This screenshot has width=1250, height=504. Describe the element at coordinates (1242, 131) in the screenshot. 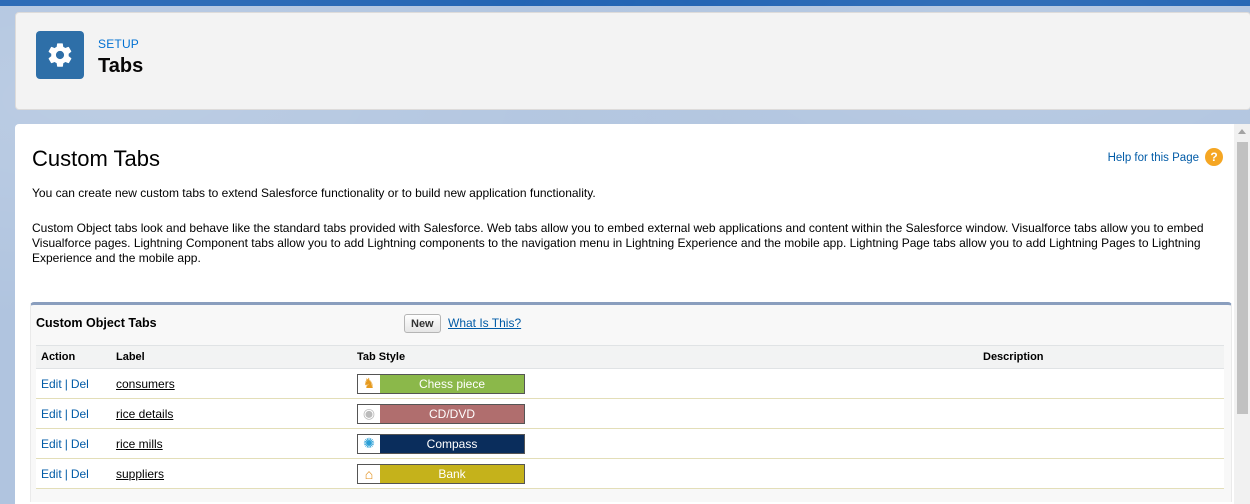

I see `scroll-up-arrow-icon` at that location.